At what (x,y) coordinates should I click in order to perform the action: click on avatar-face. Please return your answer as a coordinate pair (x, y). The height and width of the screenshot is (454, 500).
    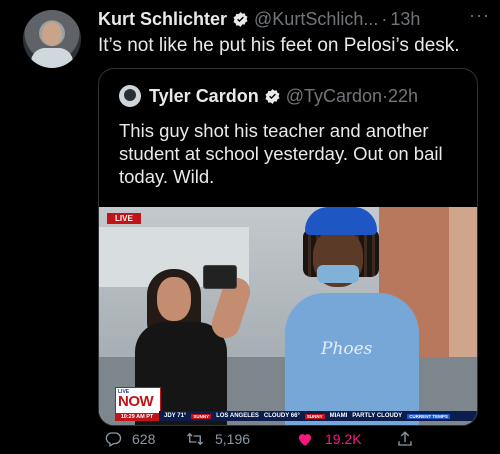
    Looking at the image, I should click on (52, 34).